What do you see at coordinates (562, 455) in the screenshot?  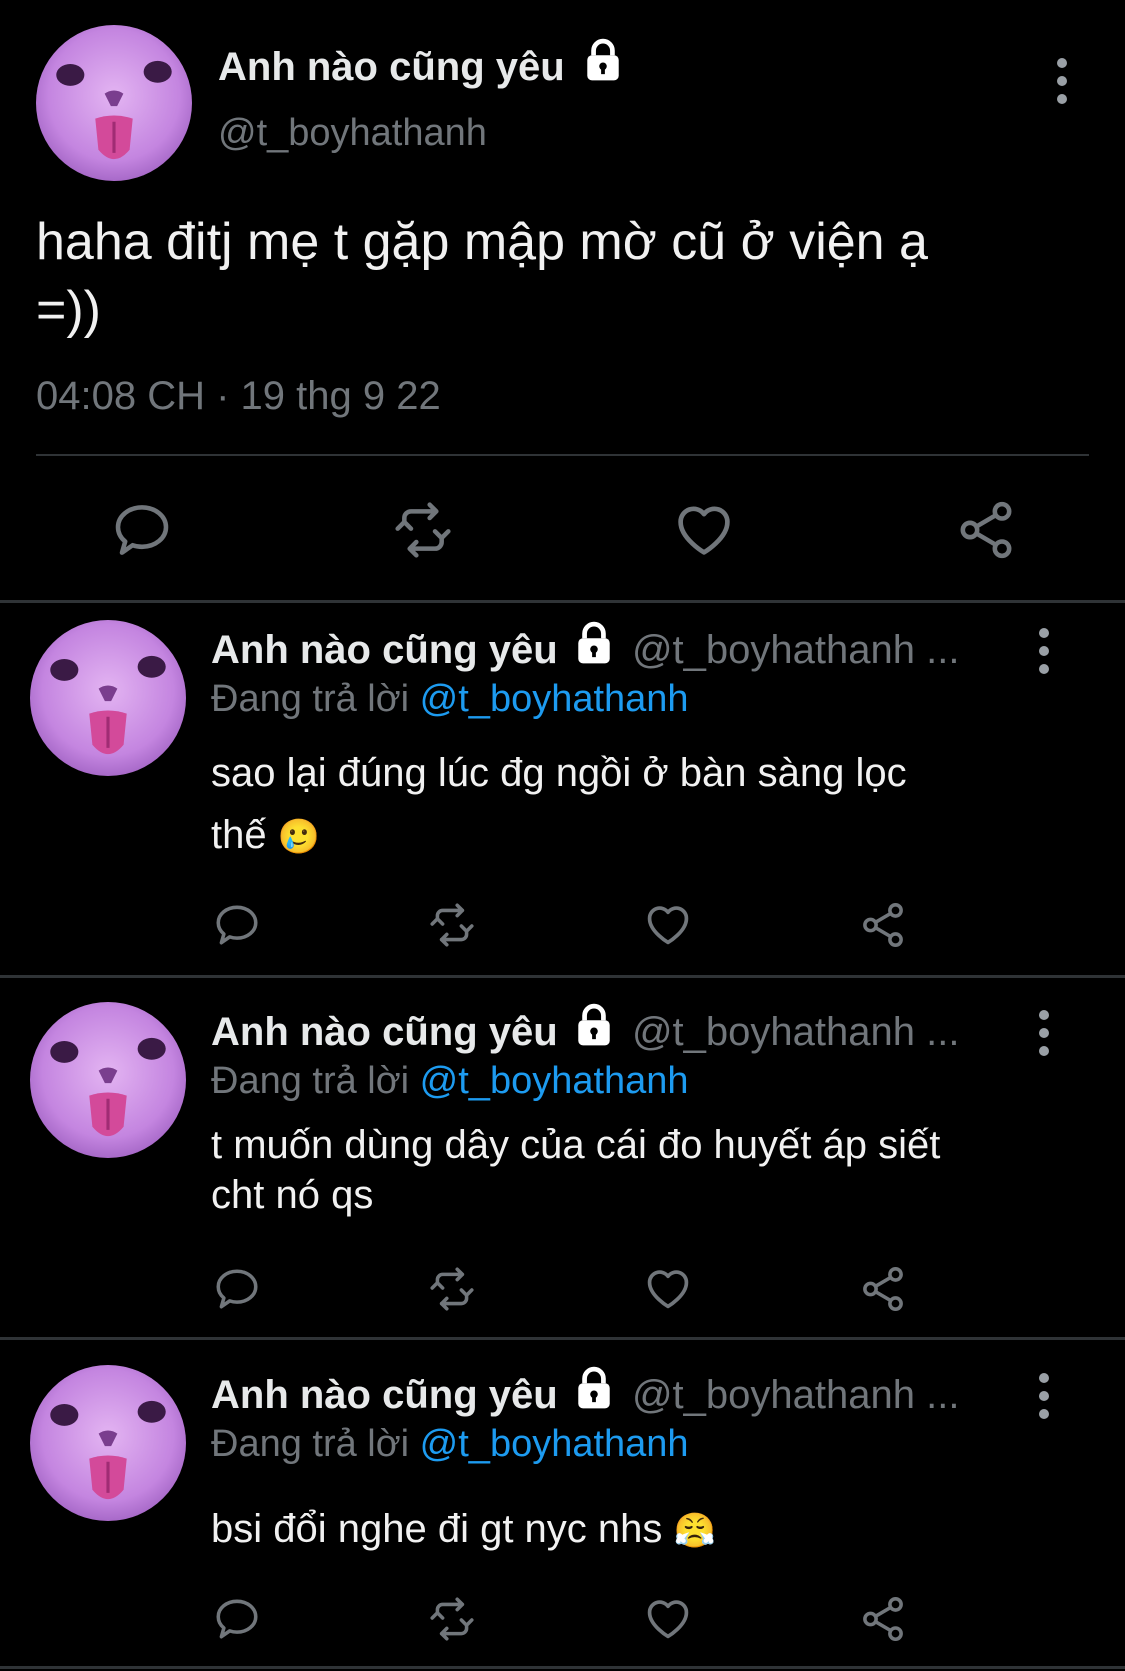 I see `separator` at bounding box center [562, 455].